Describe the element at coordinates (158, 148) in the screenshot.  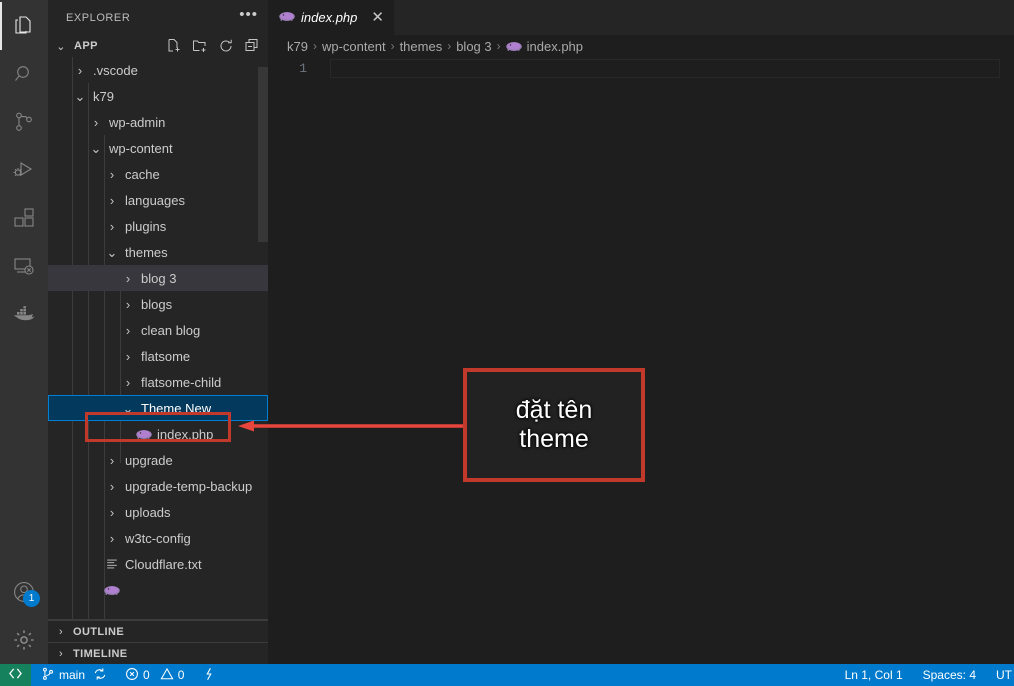
I see `tree-row-wp-content: ⌄ wp-content` at that location.